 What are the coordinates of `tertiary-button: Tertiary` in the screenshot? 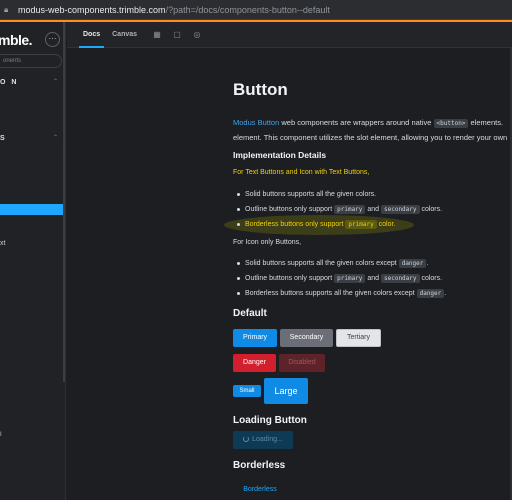 It's located at (358, 338).